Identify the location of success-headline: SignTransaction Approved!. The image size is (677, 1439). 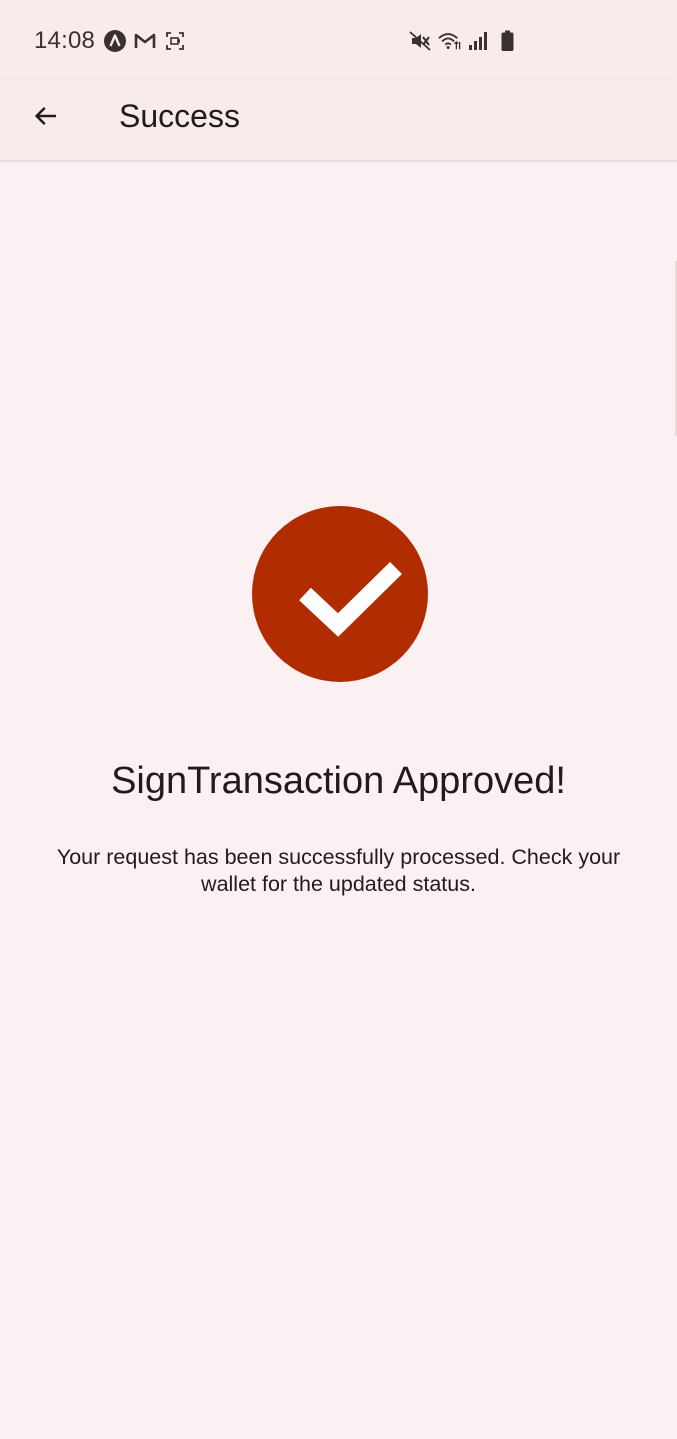
(338, 781).